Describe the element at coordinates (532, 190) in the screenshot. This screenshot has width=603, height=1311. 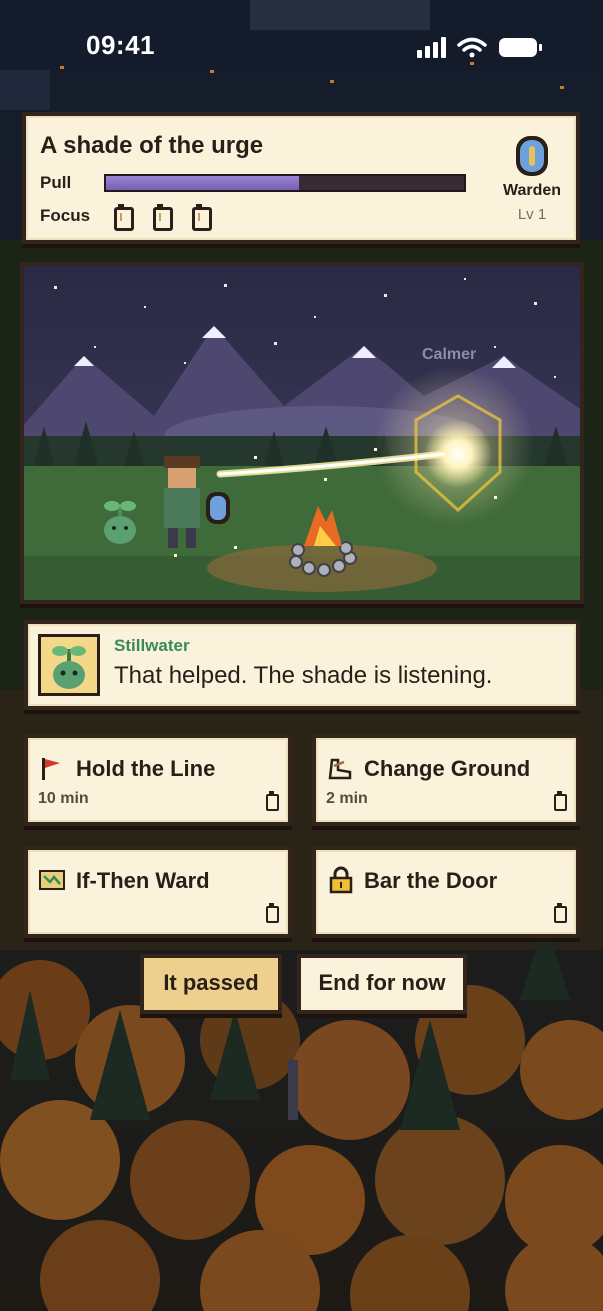
I see `player-rank: Warden` at that location.